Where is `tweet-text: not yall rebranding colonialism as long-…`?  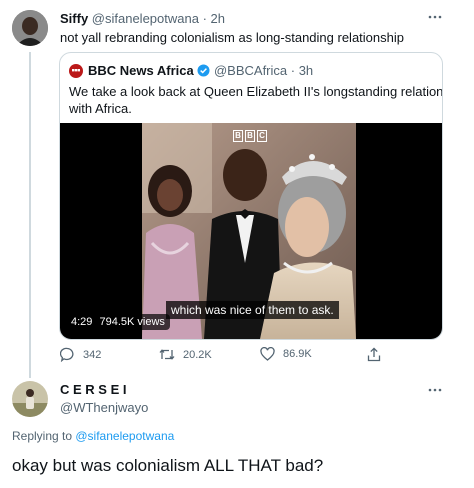
tweet-text: not yall rebranding colonialism as long-… is located at coordinates (232, 37).